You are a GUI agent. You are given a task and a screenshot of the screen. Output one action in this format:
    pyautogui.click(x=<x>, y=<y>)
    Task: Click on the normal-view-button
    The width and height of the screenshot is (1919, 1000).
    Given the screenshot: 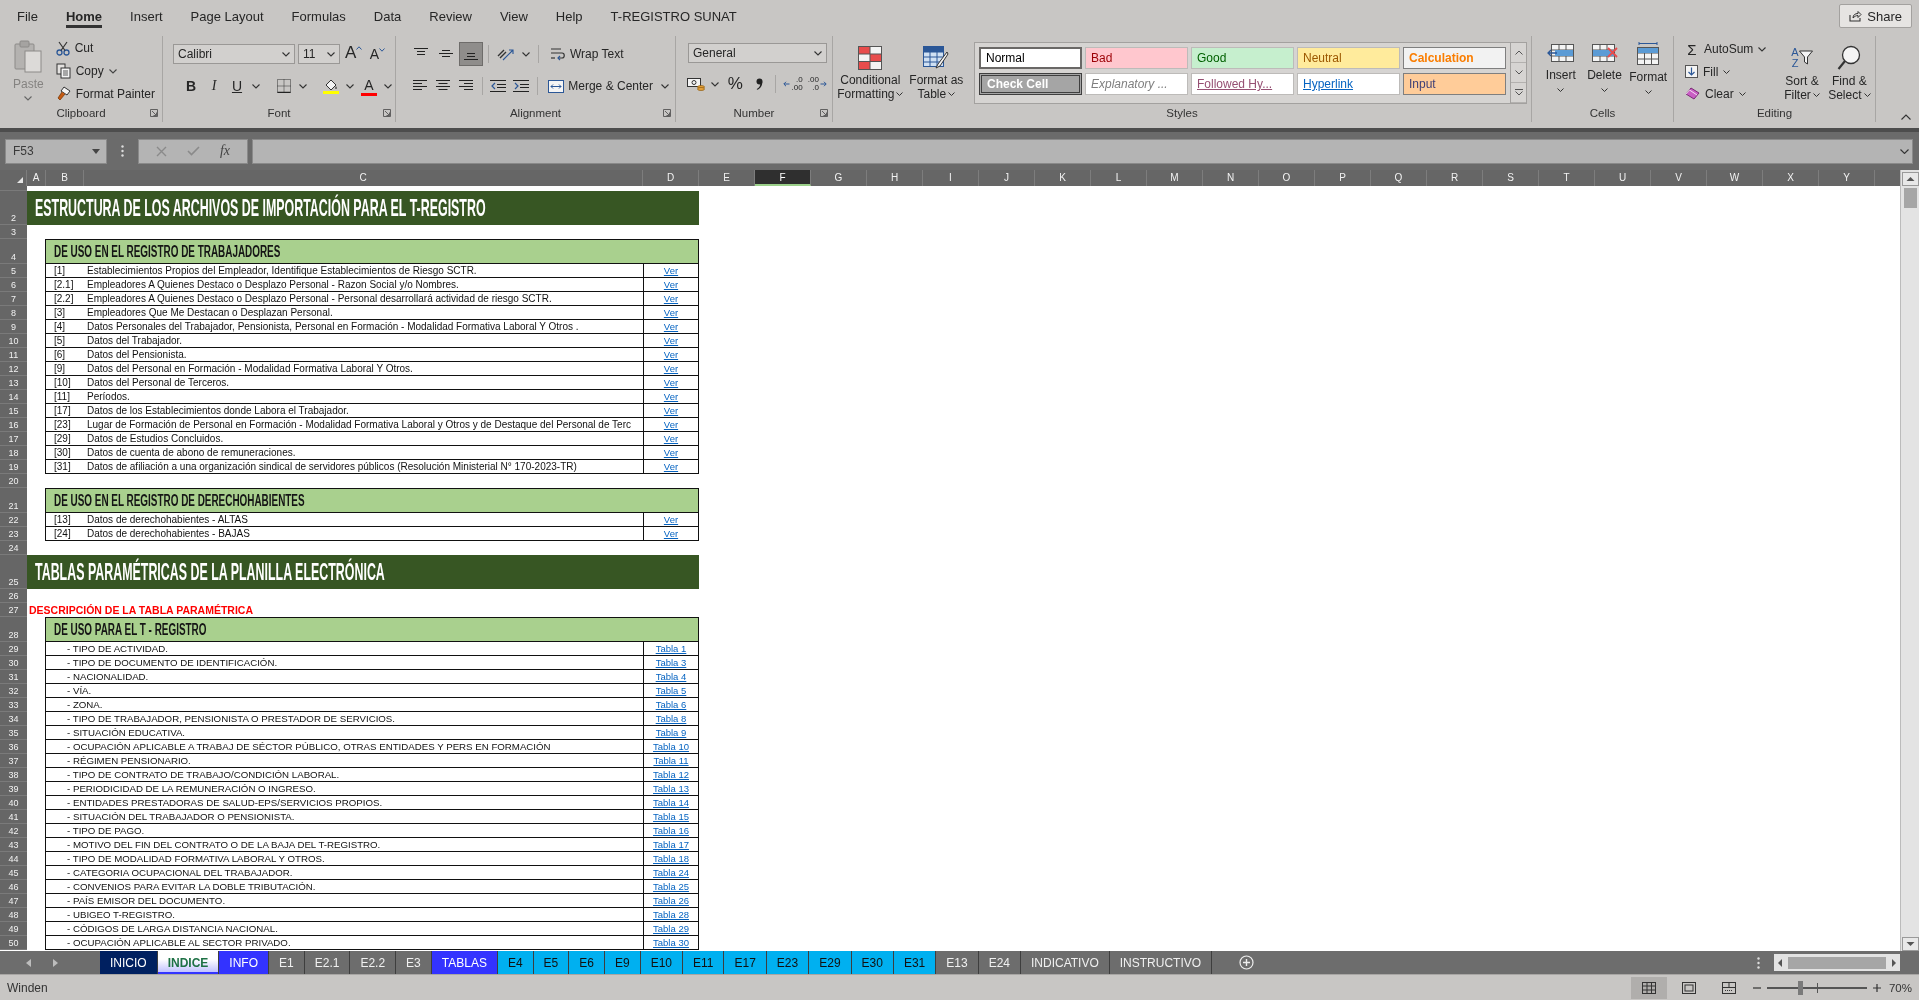 What is the action you would take?
    pyautogui.click(x=1648, y=987)
    